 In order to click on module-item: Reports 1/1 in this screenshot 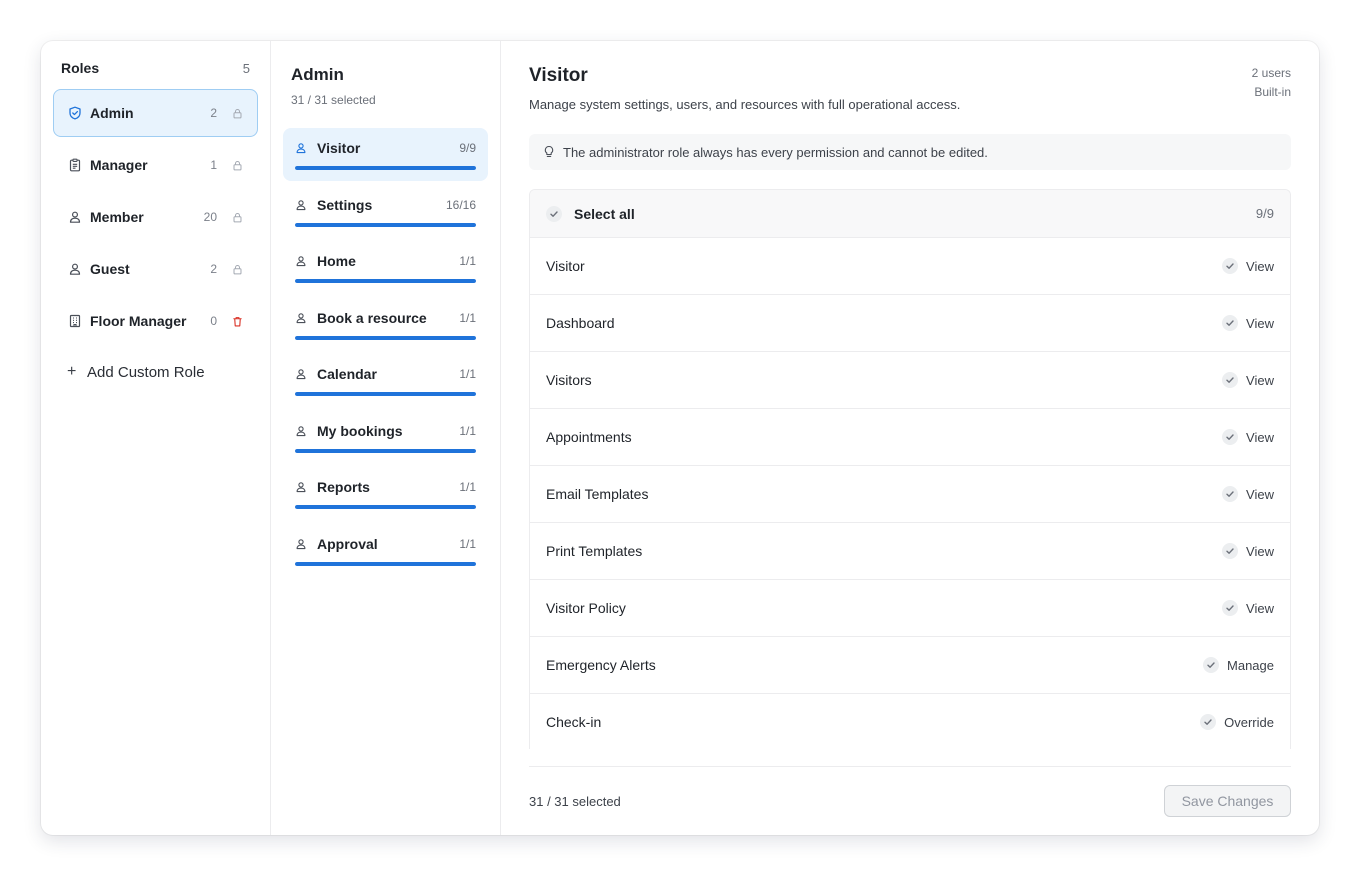, I will do `click(385, 493)`.